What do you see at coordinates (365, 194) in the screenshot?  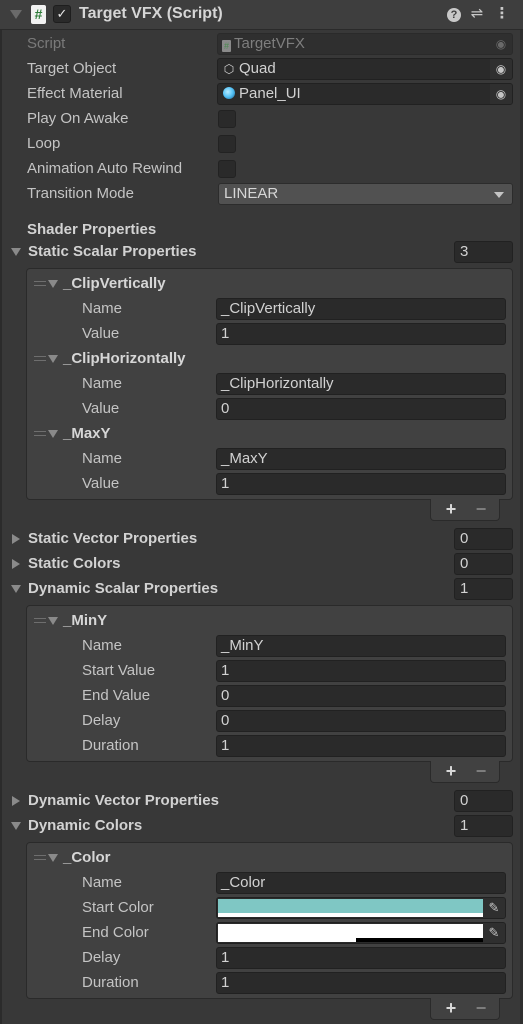 I see `transition-mode-dropdown: LINEAR` at bounding box center [365, 194].